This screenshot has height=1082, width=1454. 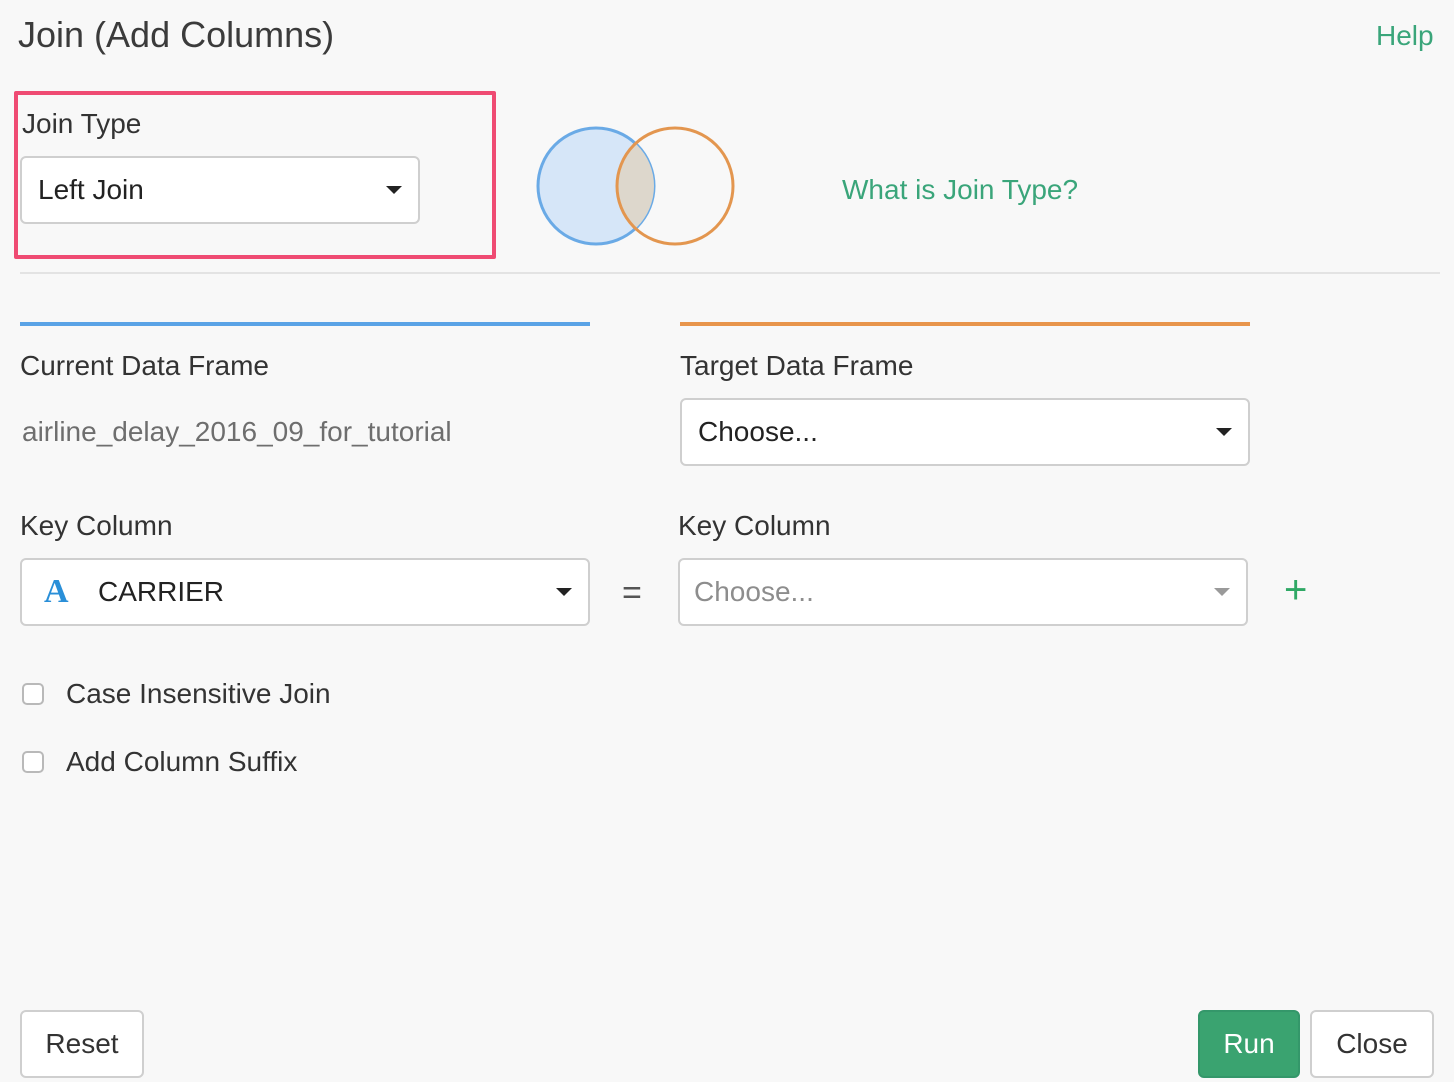 What do you see at coordinates (176, 34) in the screenshot?
I see `dialog-title: Join (Add Columns)` at bounding box center [176, 34].